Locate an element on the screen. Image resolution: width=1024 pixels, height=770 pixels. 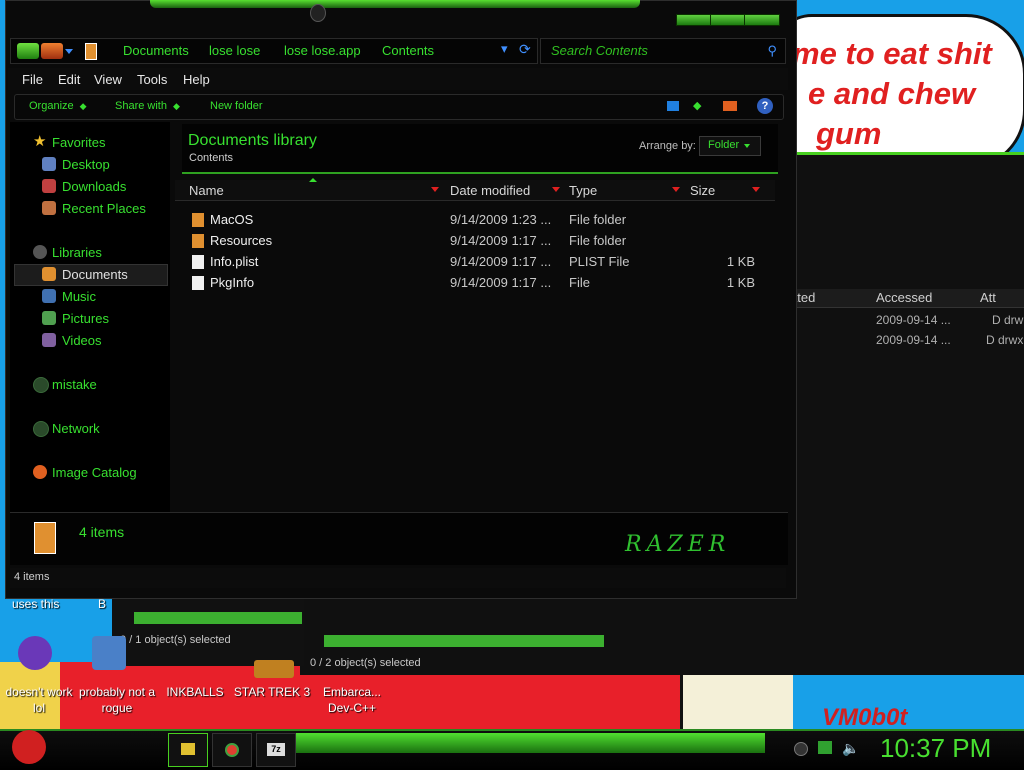
note-line-1: me to eat shit is located at coordinates (892, 53).